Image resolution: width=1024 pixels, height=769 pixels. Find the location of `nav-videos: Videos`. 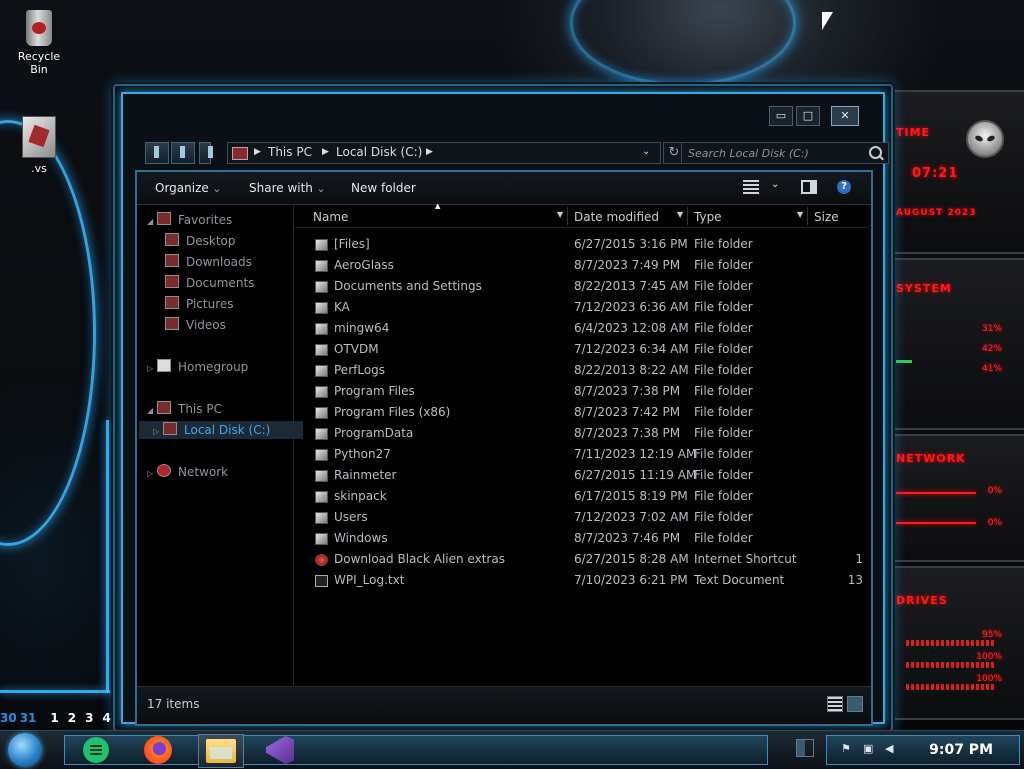

nav-videos: Videos is located at coordinates (195, 325).